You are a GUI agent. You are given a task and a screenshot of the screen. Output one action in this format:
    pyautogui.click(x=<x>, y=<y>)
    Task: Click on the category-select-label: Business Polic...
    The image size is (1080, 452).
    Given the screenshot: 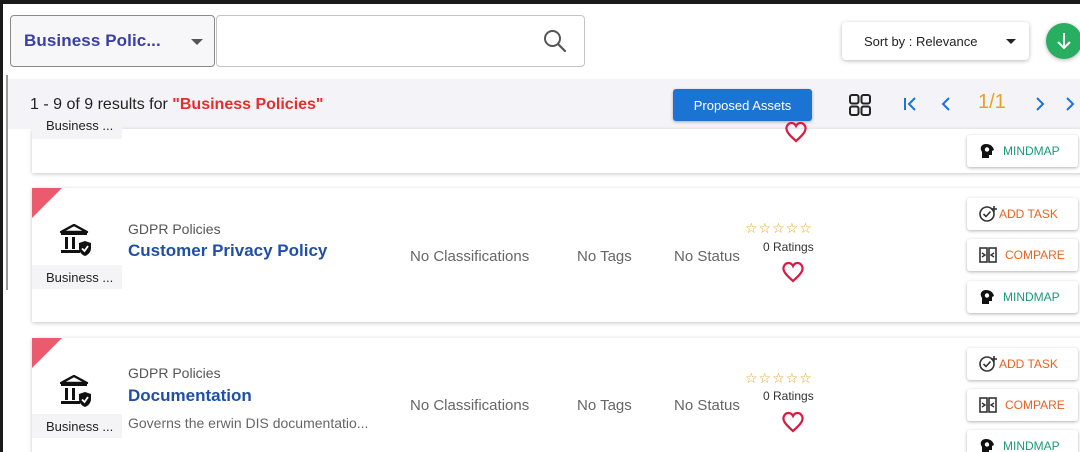 What is the action you would take?
    pyautogui.click(x=92, y=40)
    